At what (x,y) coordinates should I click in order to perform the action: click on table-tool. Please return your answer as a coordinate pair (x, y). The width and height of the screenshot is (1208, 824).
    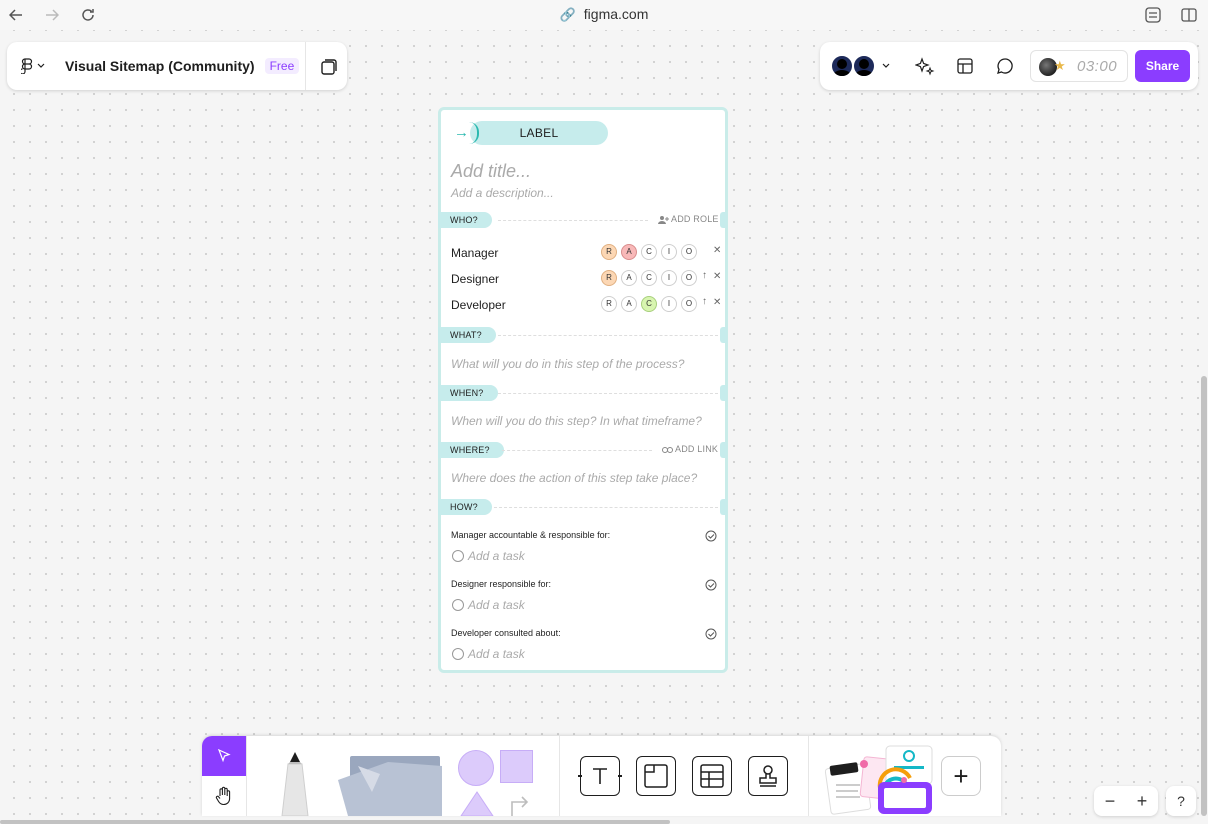
    Looking at the image, I should click on (712, 776).